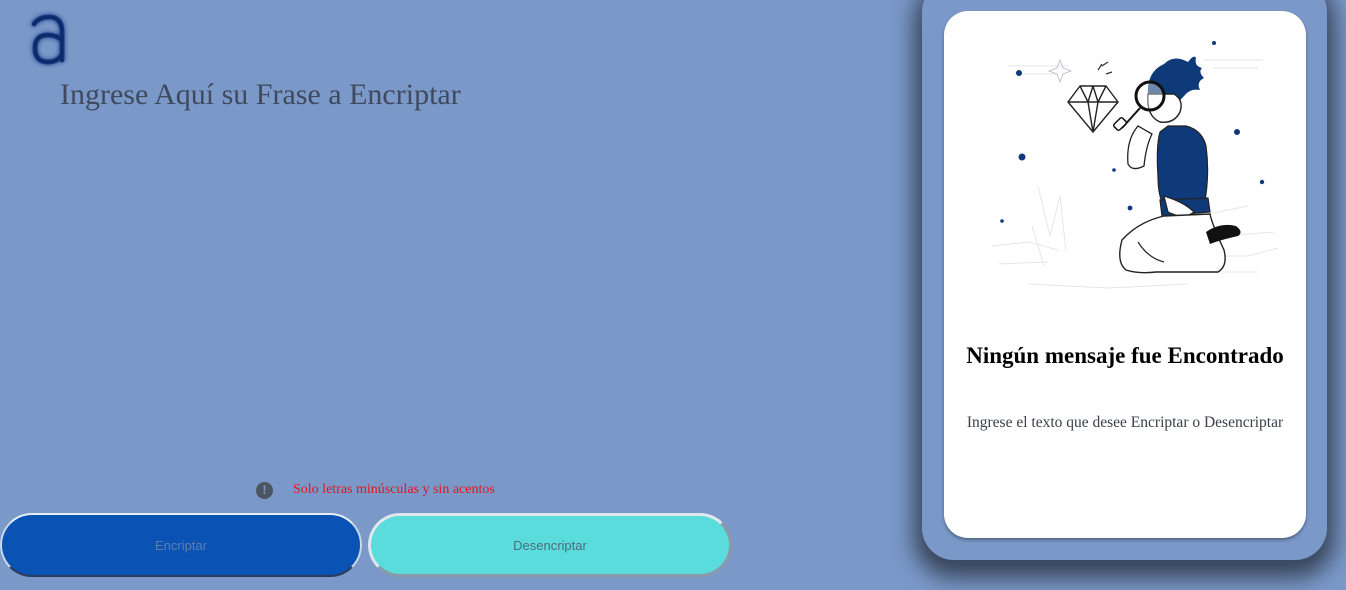 Image resolution: width=1346 pixels, height=590 pixels. Describe the element at coordinates (550, 545) in the screenshot. I see `decrypt-button: Desencriptar` at that location.